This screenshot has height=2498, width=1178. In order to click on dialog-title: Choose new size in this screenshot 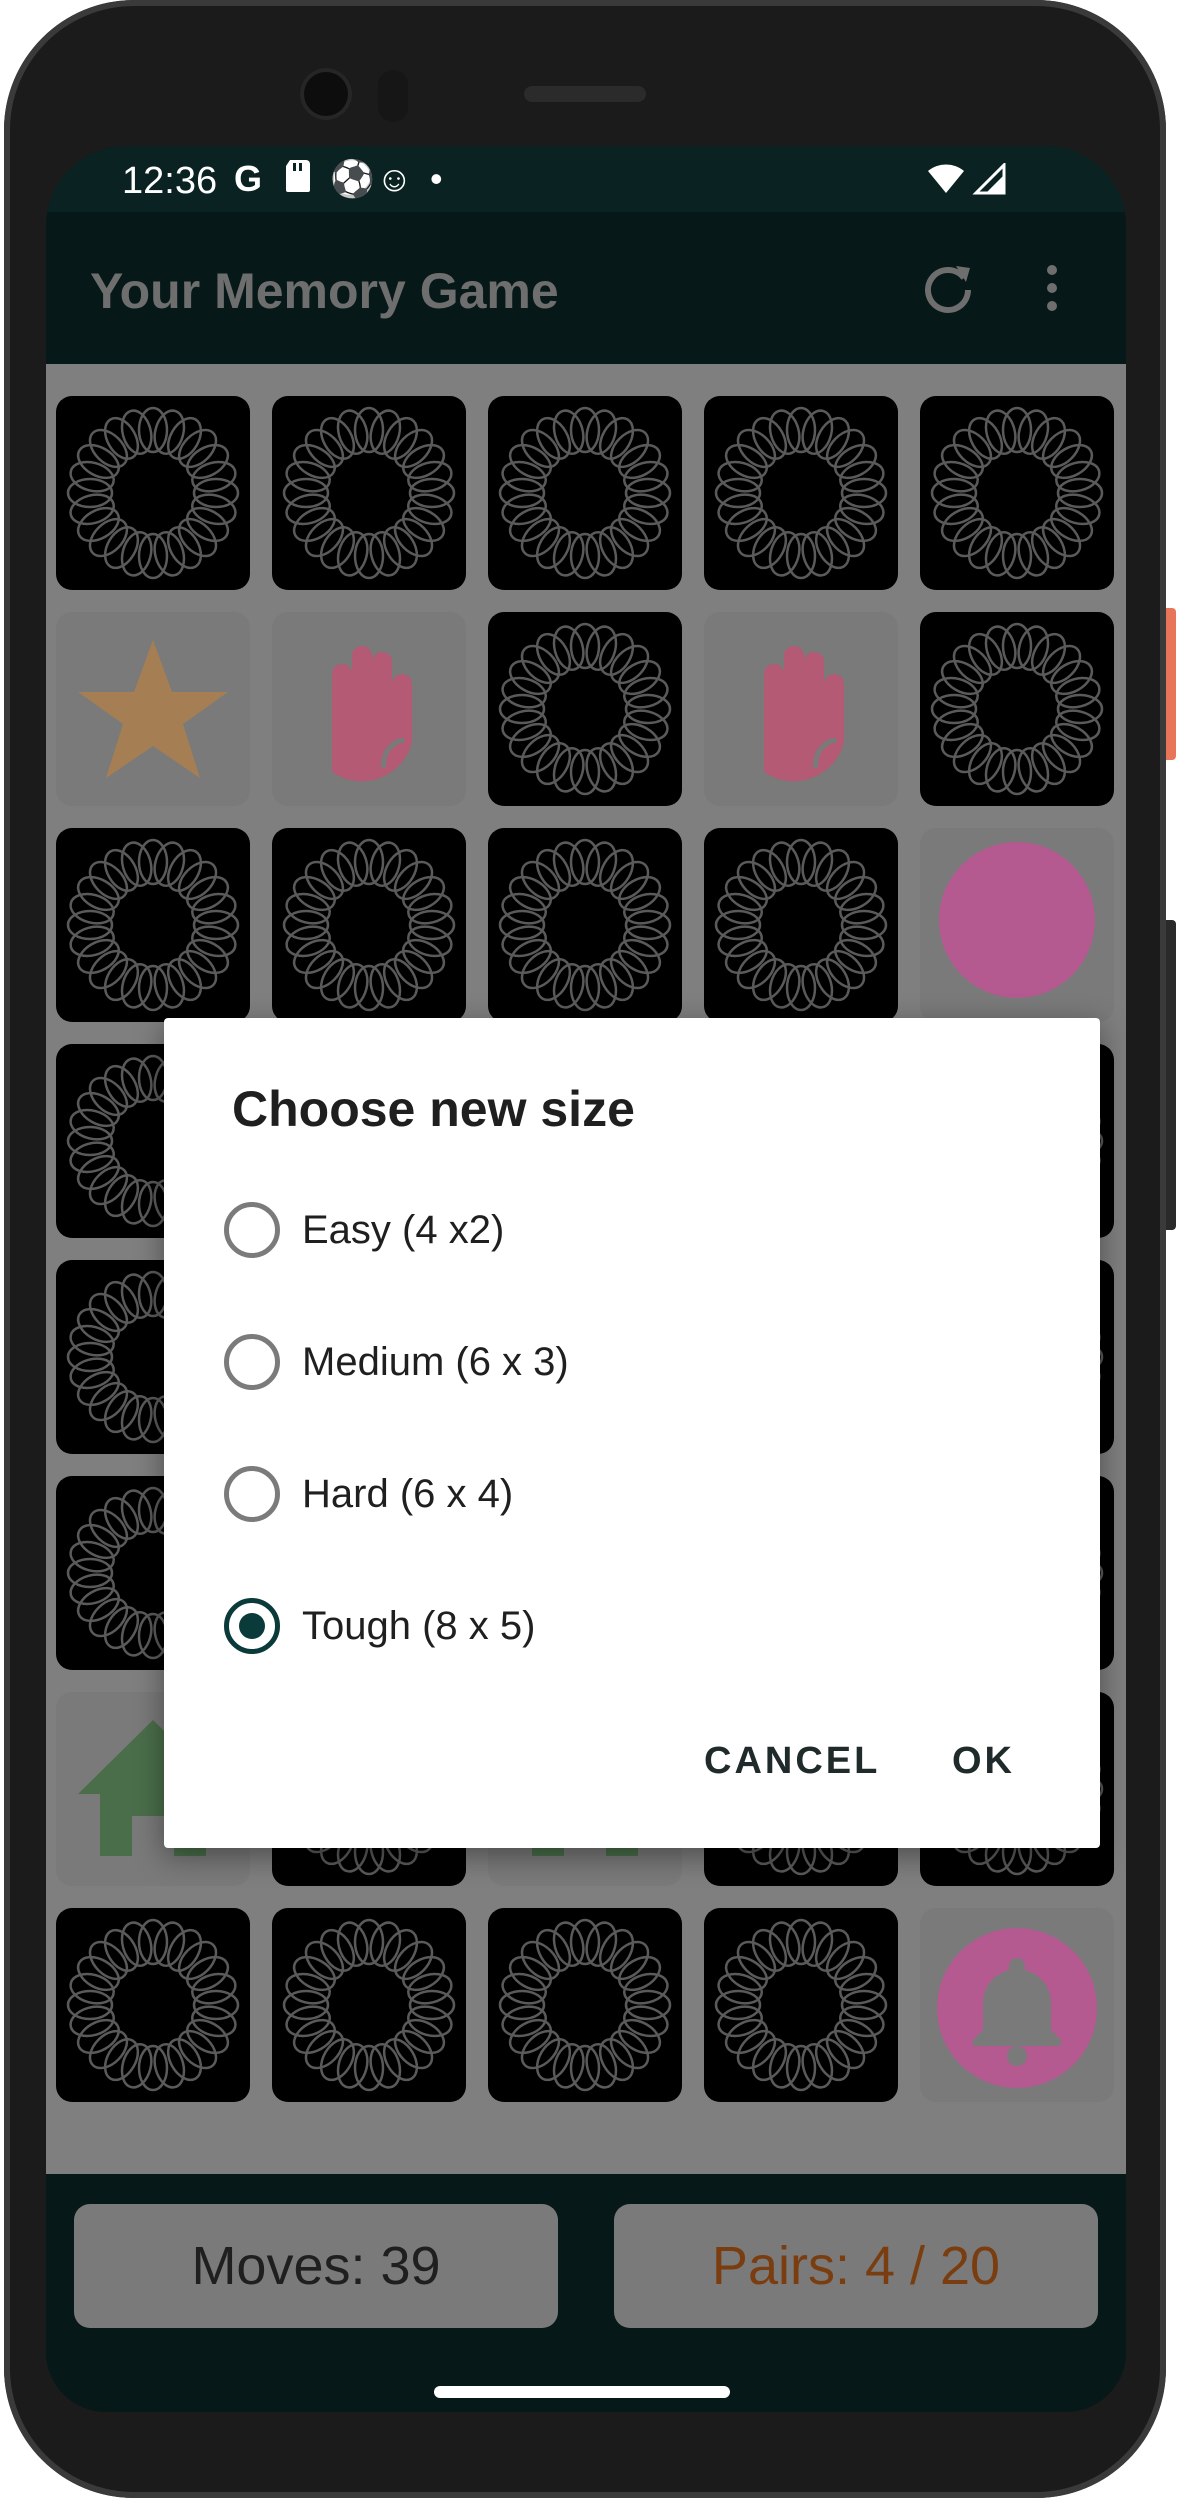, I will do `click(433, 1109)`.